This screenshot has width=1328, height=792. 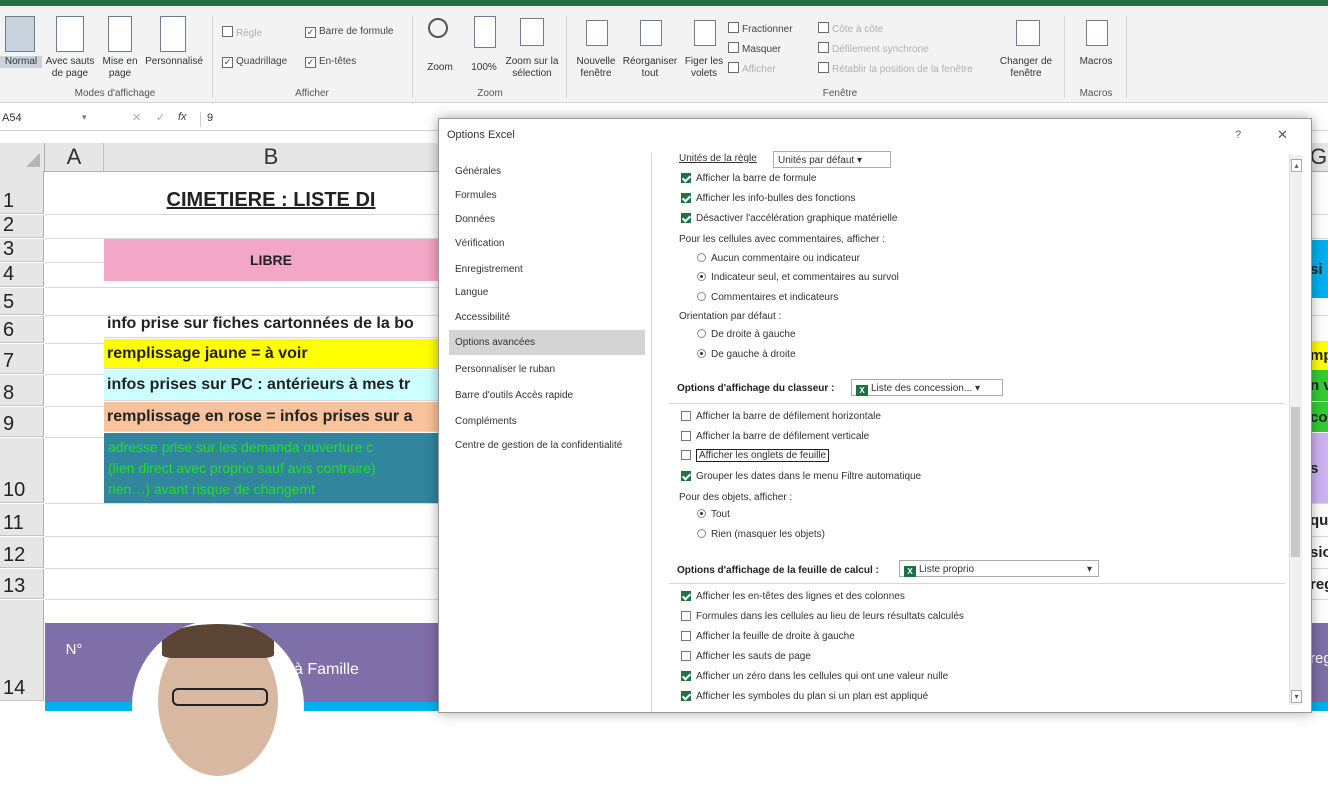 What do you see at coordinates (242, 32) in the screenshot?
I see `ruler-checkbox: Règle` at bounding box center [242, 32].